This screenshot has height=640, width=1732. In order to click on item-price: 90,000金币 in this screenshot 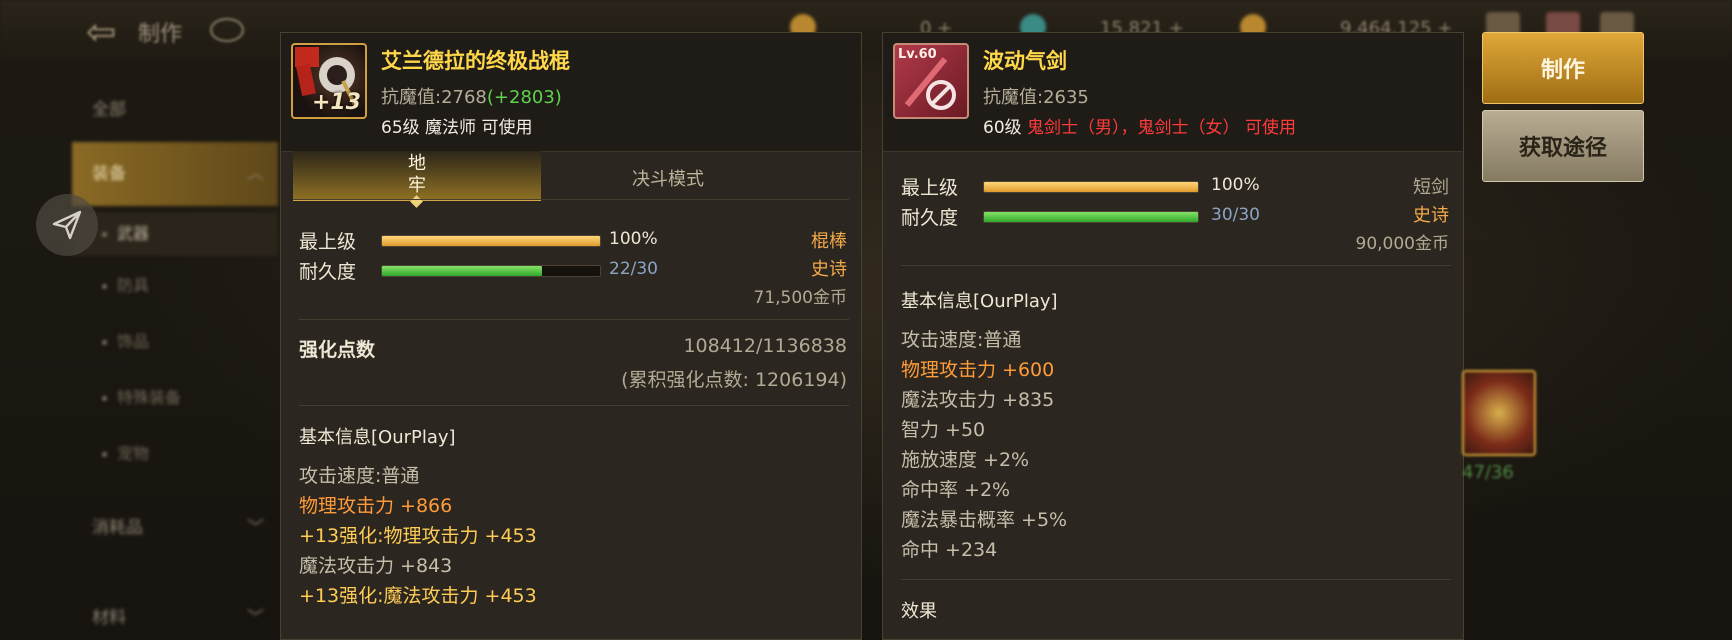, I will do `click(1402, 244)`.